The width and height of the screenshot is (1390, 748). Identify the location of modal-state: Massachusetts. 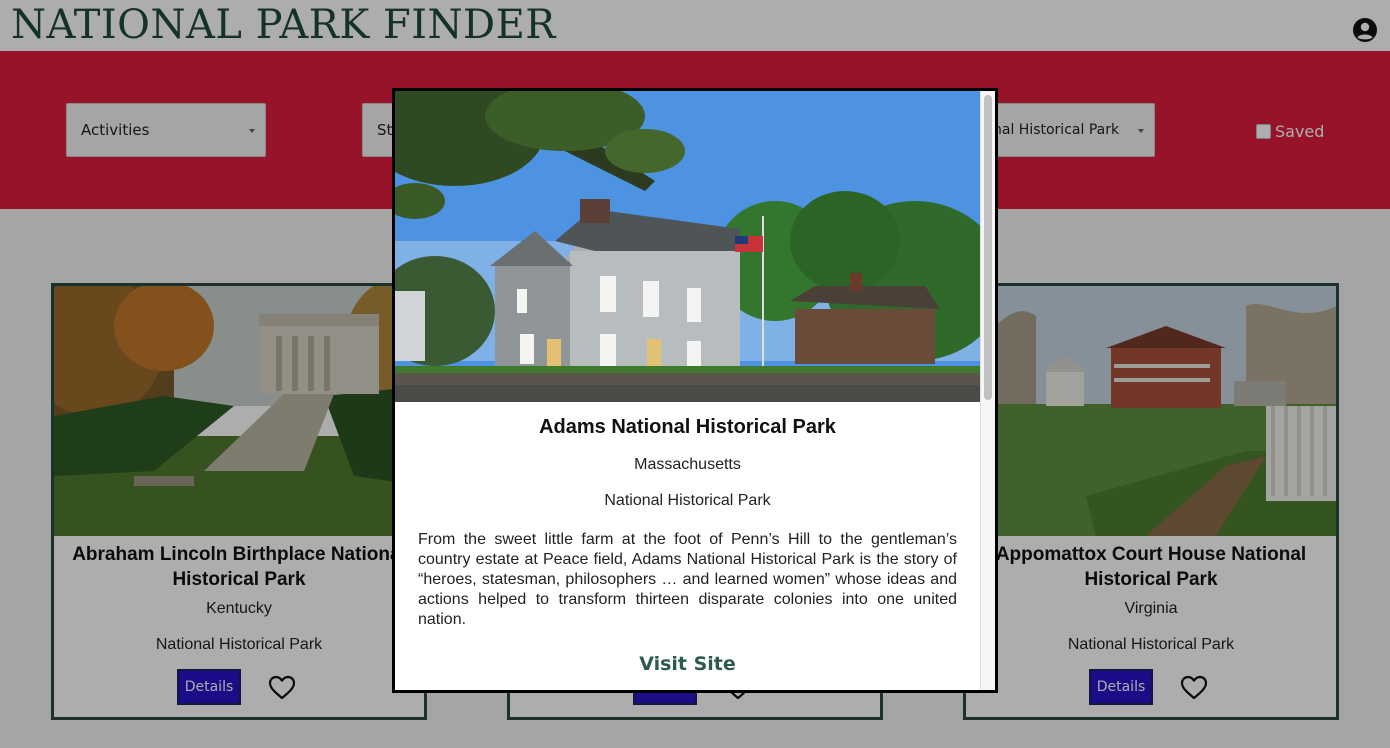
(687, 464).